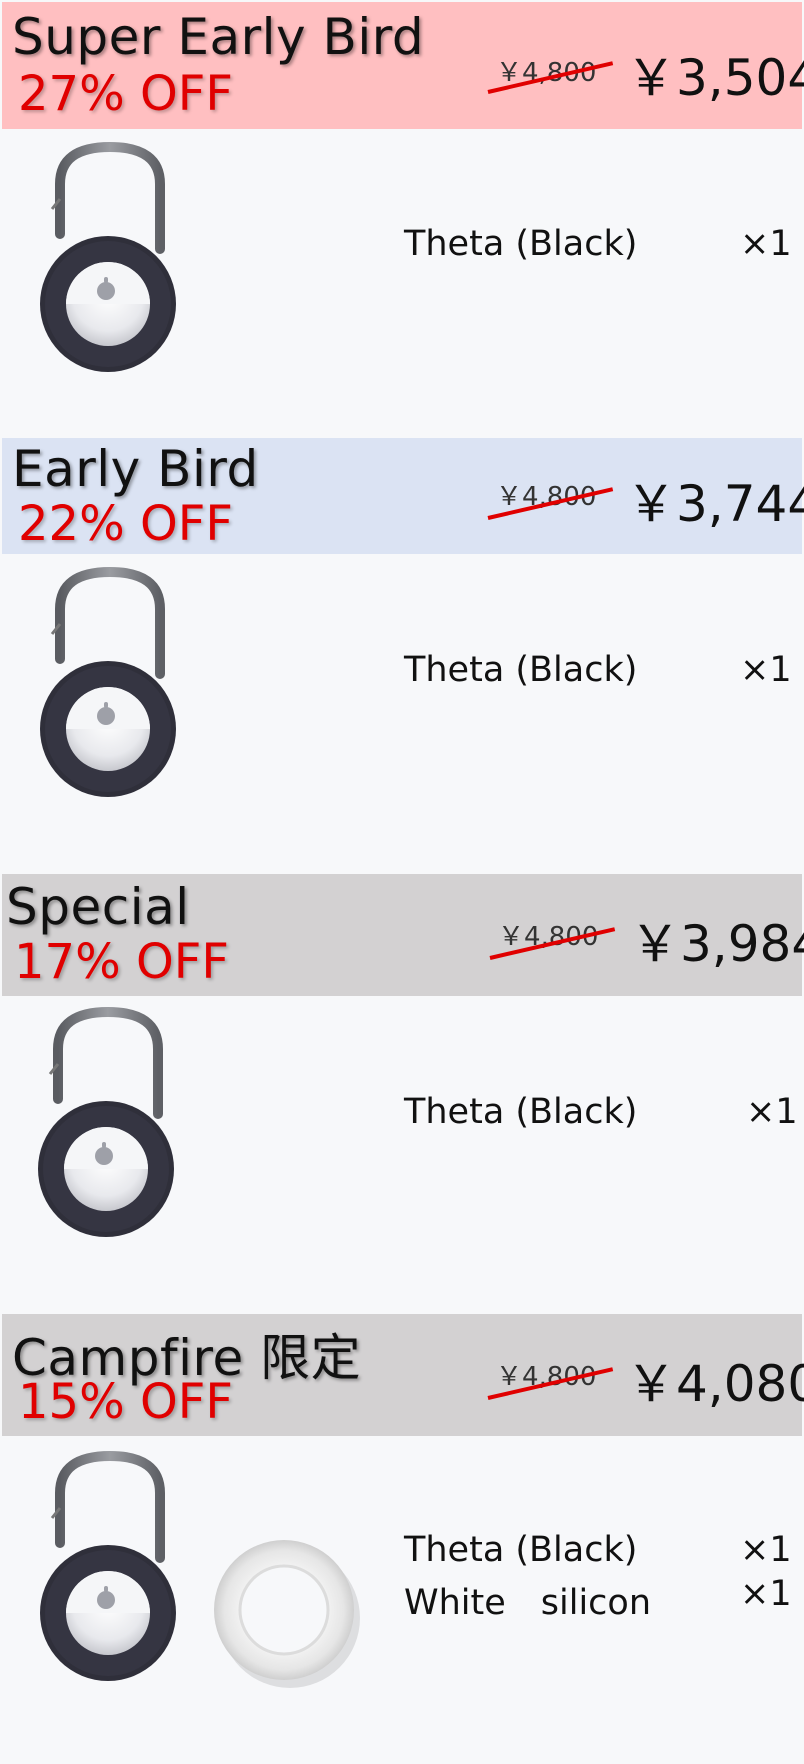 This screenshot has height=1764, width=804. I want to click on tier-header: Super Early Bird 27% OFF ￥4,800 ￥3,504, so click(403, 65).